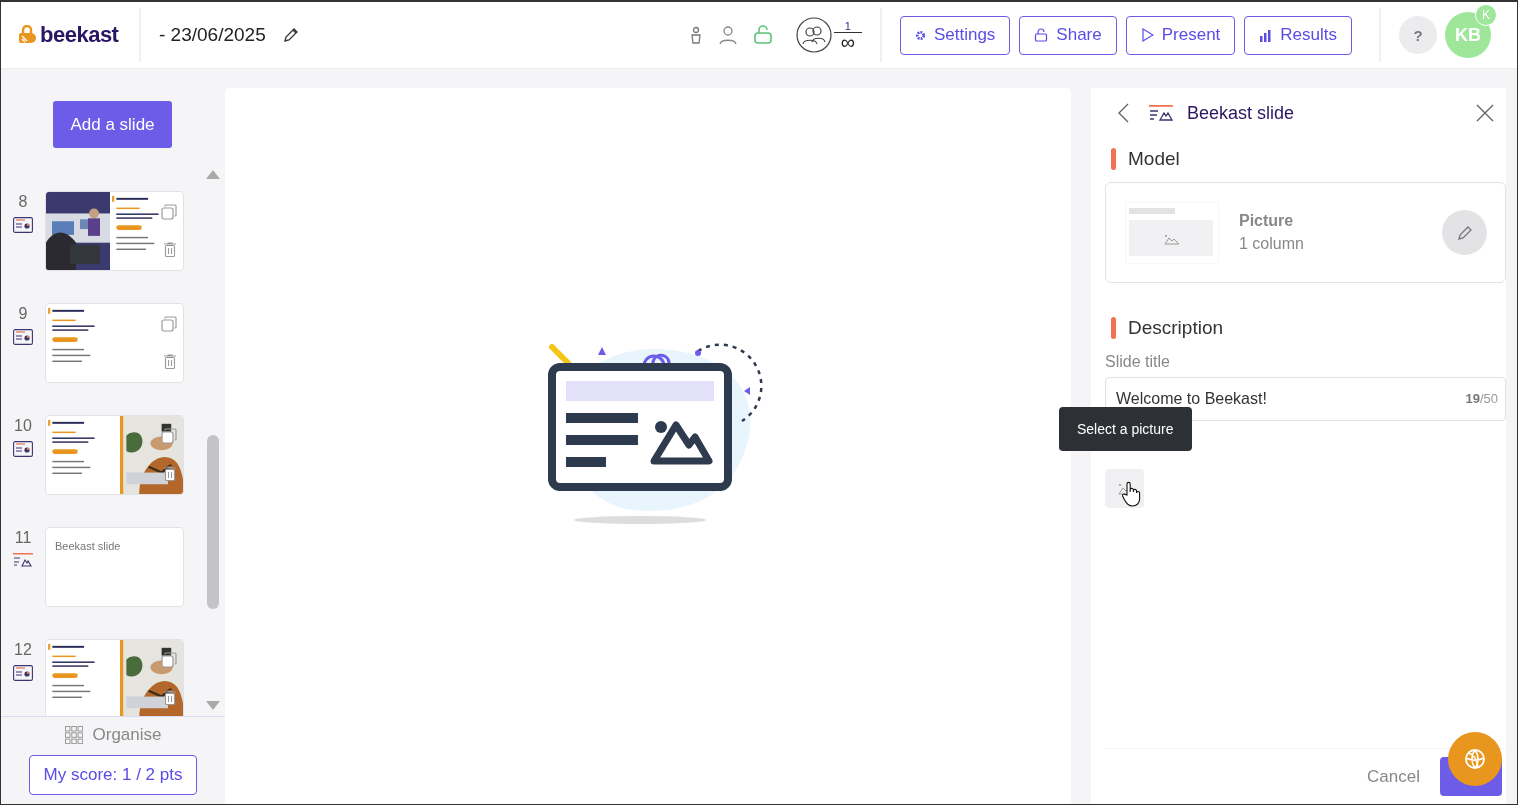 Image resolution: width=1518 pixels, height=805 pixels. I want to click on globe-icon, so click(1475, 759).